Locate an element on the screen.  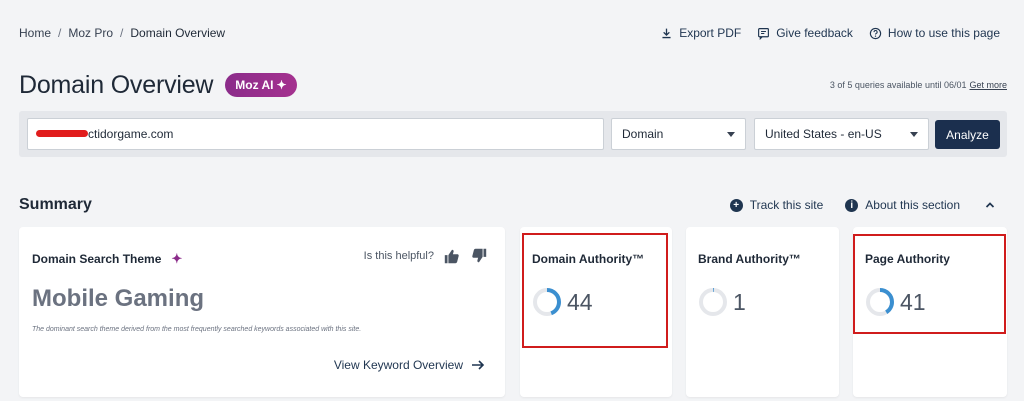
metric-title: Brand Authority™ is located at coordinates (749, 259).